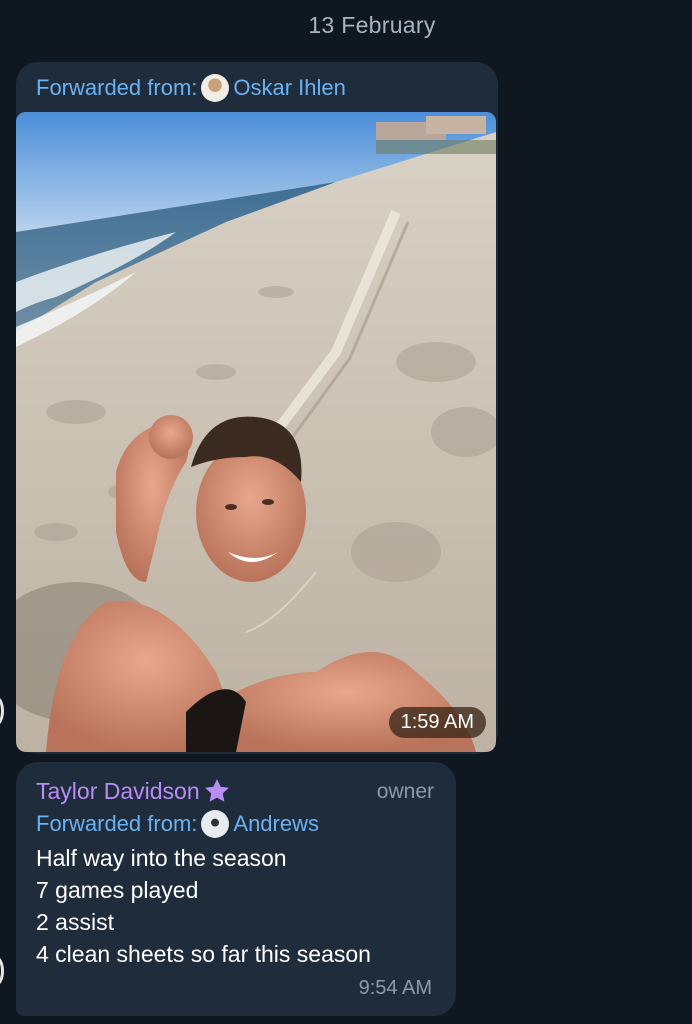 The width and height of the screenshot is (692, 1024). Describe the element at coordinates (75, 922) in the screenshot. I see `message-line: 2 assist` at that location.